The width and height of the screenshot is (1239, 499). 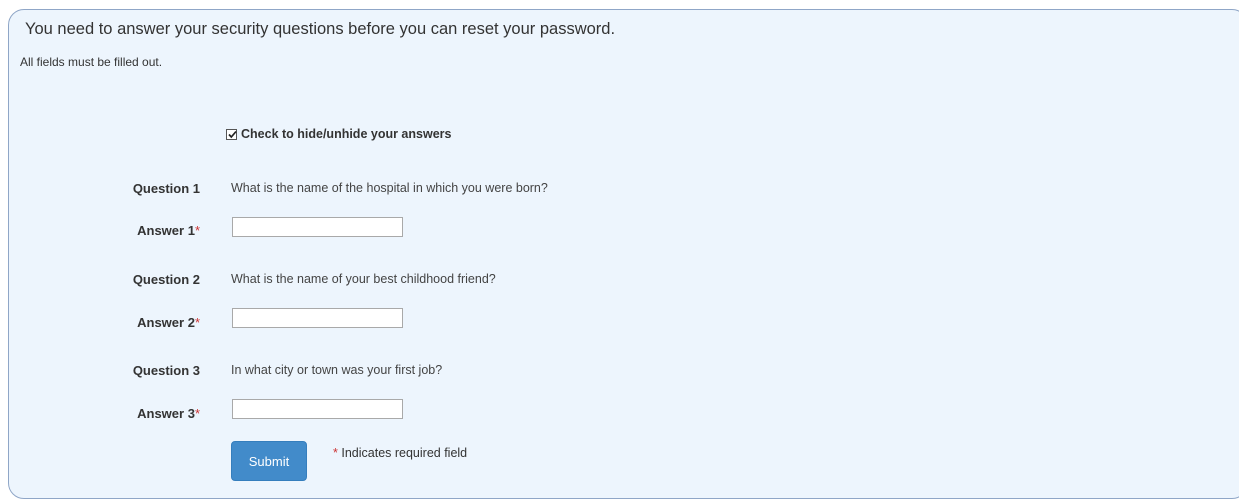 What do you see at coordinates (109, 413) in the screenshot?
I see `answer-3-label: Answer 3*` at bounding box center [109, 413].